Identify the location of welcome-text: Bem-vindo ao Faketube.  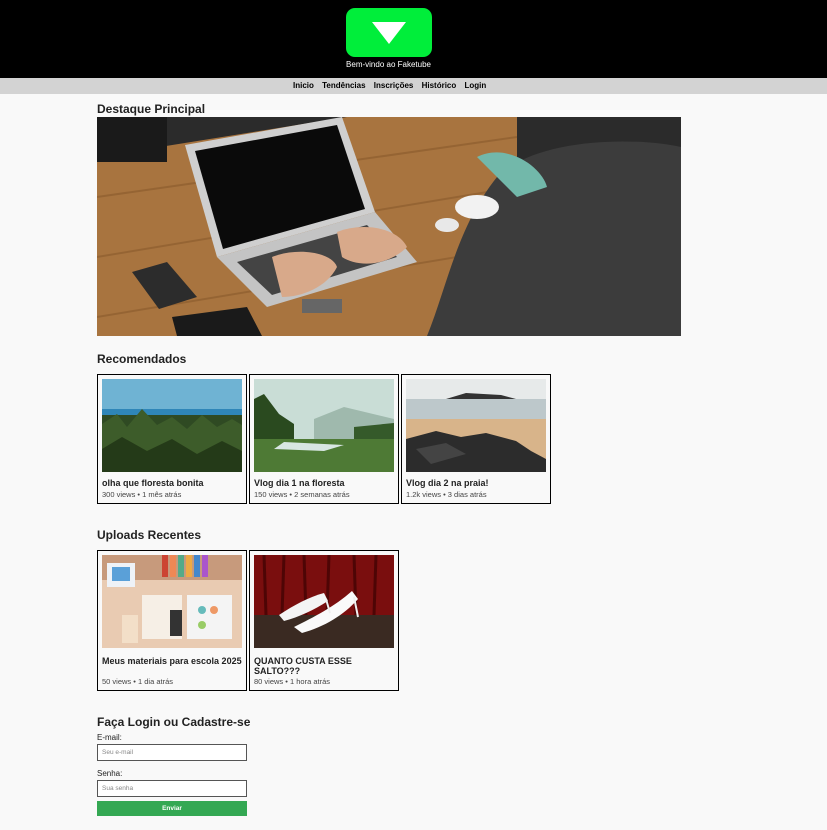
(388, 64).